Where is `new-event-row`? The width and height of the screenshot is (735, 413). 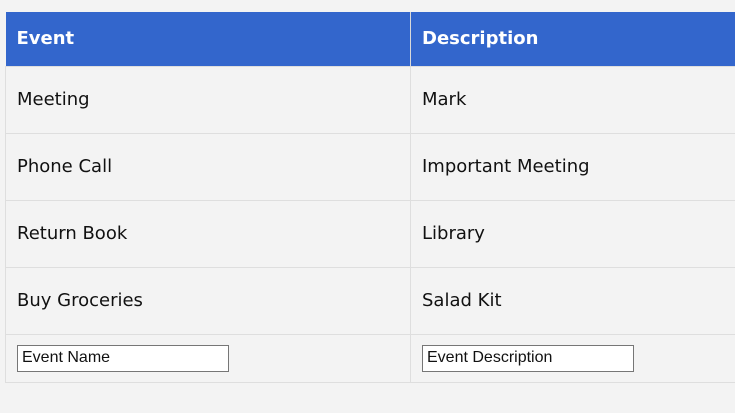
new-event-row is located at coordinates (370, 358).